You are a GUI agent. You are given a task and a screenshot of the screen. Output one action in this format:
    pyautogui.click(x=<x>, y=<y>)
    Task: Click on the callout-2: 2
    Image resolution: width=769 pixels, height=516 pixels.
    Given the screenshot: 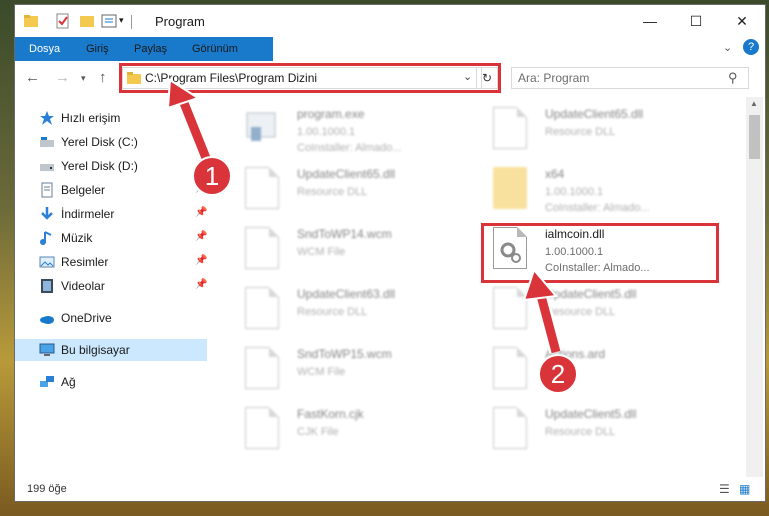 What is the action you would take?
    pyautogui.click(x=558, y=374)
    